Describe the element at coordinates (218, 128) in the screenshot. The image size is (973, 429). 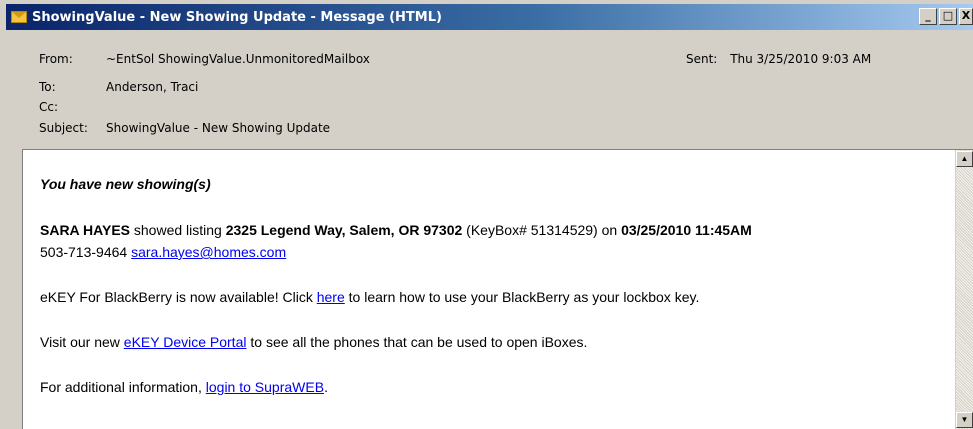
I see `subject-value: ShowingValue - New Showing Update` at that location.